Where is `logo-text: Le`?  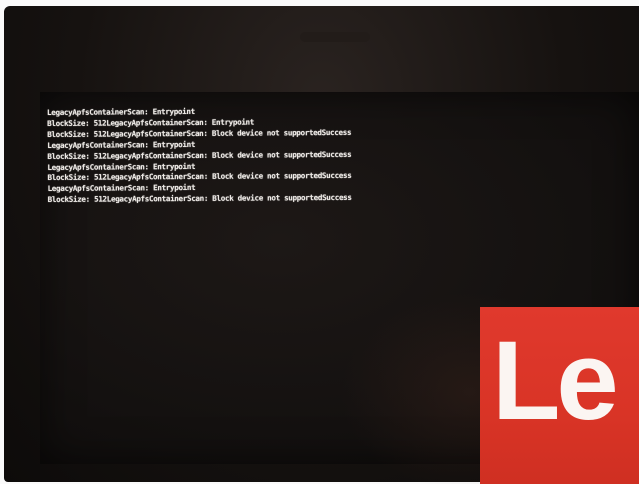 logo-text: Le is located at coordinates (555, 380).